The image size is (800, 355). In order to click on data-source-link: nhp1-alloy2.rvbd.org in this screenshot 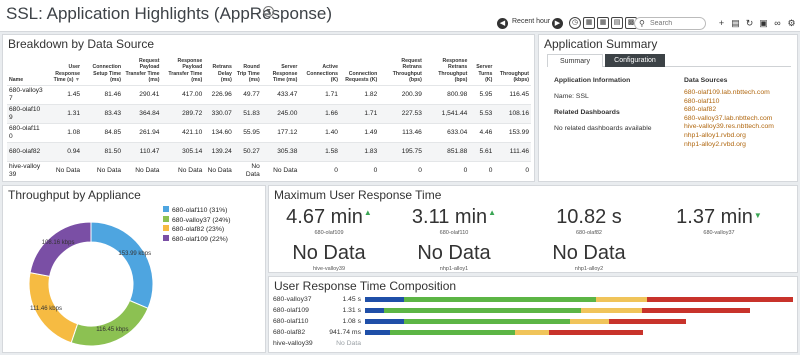, I will do `click(729, 145)`.